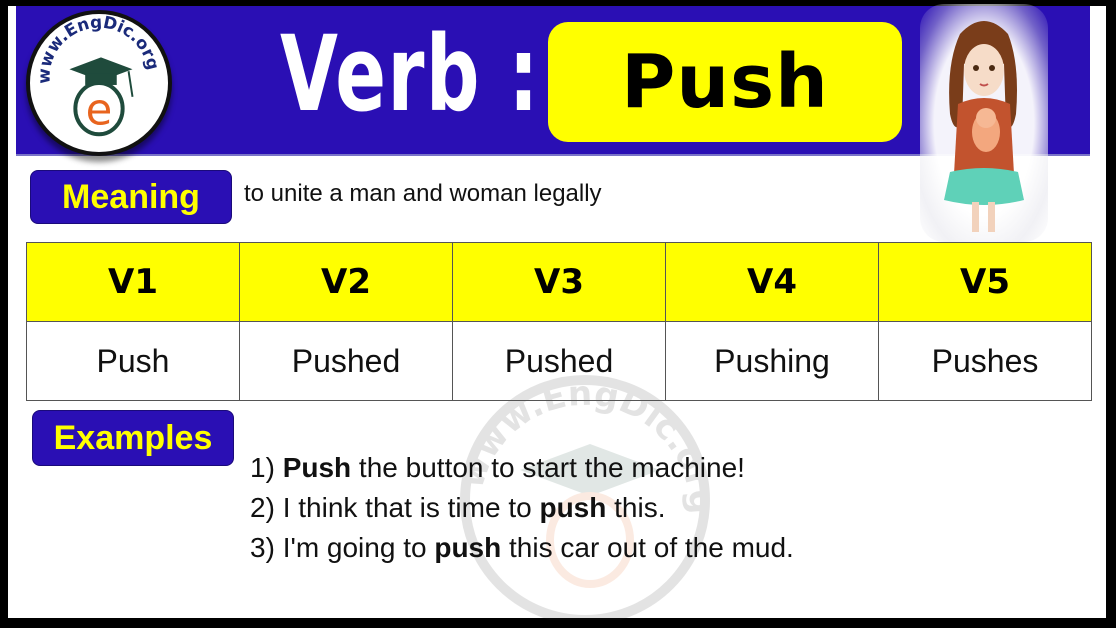 This screenshot has height=628, width=1116. What do you see at coordinates (346, 361) in the screenshot?
I see `cell-v2: Pushed` at bounding box center [346, 361].